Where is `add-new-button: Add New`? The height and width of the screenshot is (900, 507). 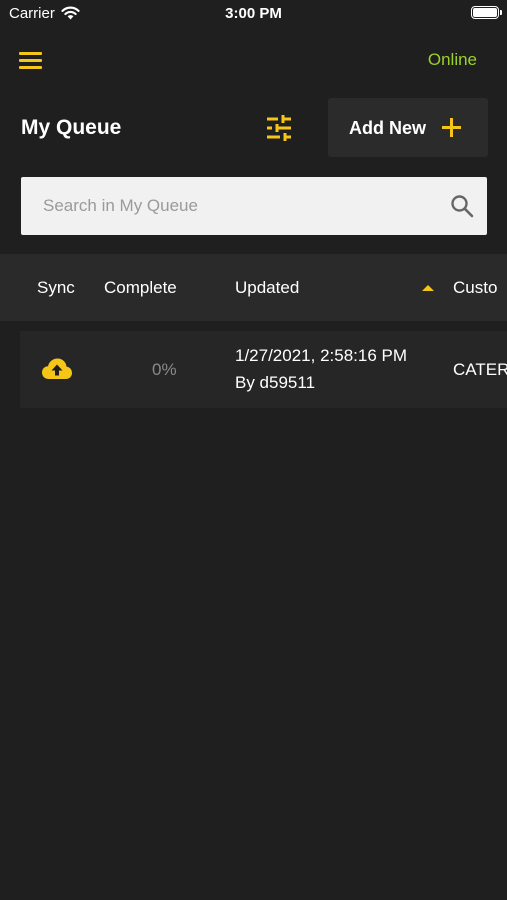
add-new-button: Add New is located at coordinates (408, 127).